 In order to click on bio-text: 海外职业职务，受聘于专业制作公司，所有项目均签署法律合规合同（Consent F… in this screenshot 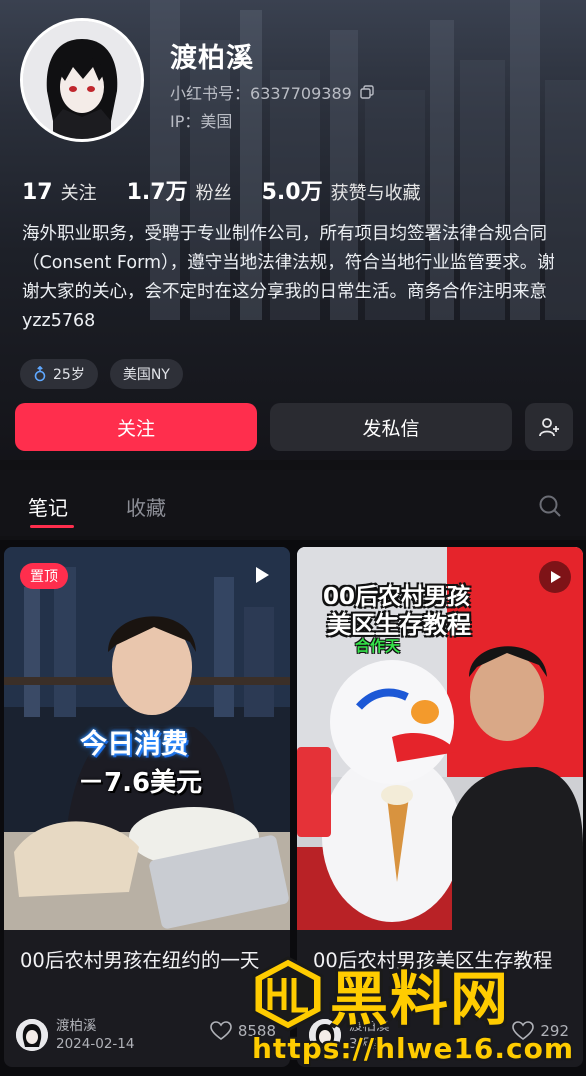, I will do `click(288, 277)`.